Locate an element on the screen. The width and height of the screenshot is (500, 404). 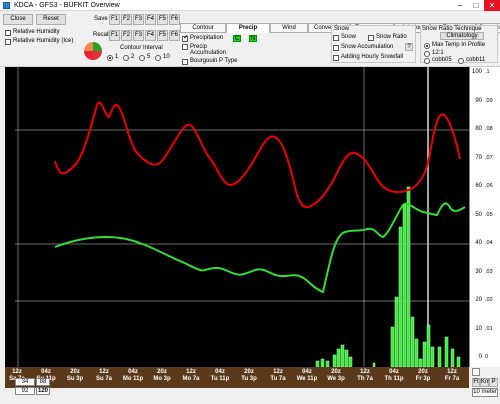
save-f4-button: F4 is located at coordinates (150, 19).